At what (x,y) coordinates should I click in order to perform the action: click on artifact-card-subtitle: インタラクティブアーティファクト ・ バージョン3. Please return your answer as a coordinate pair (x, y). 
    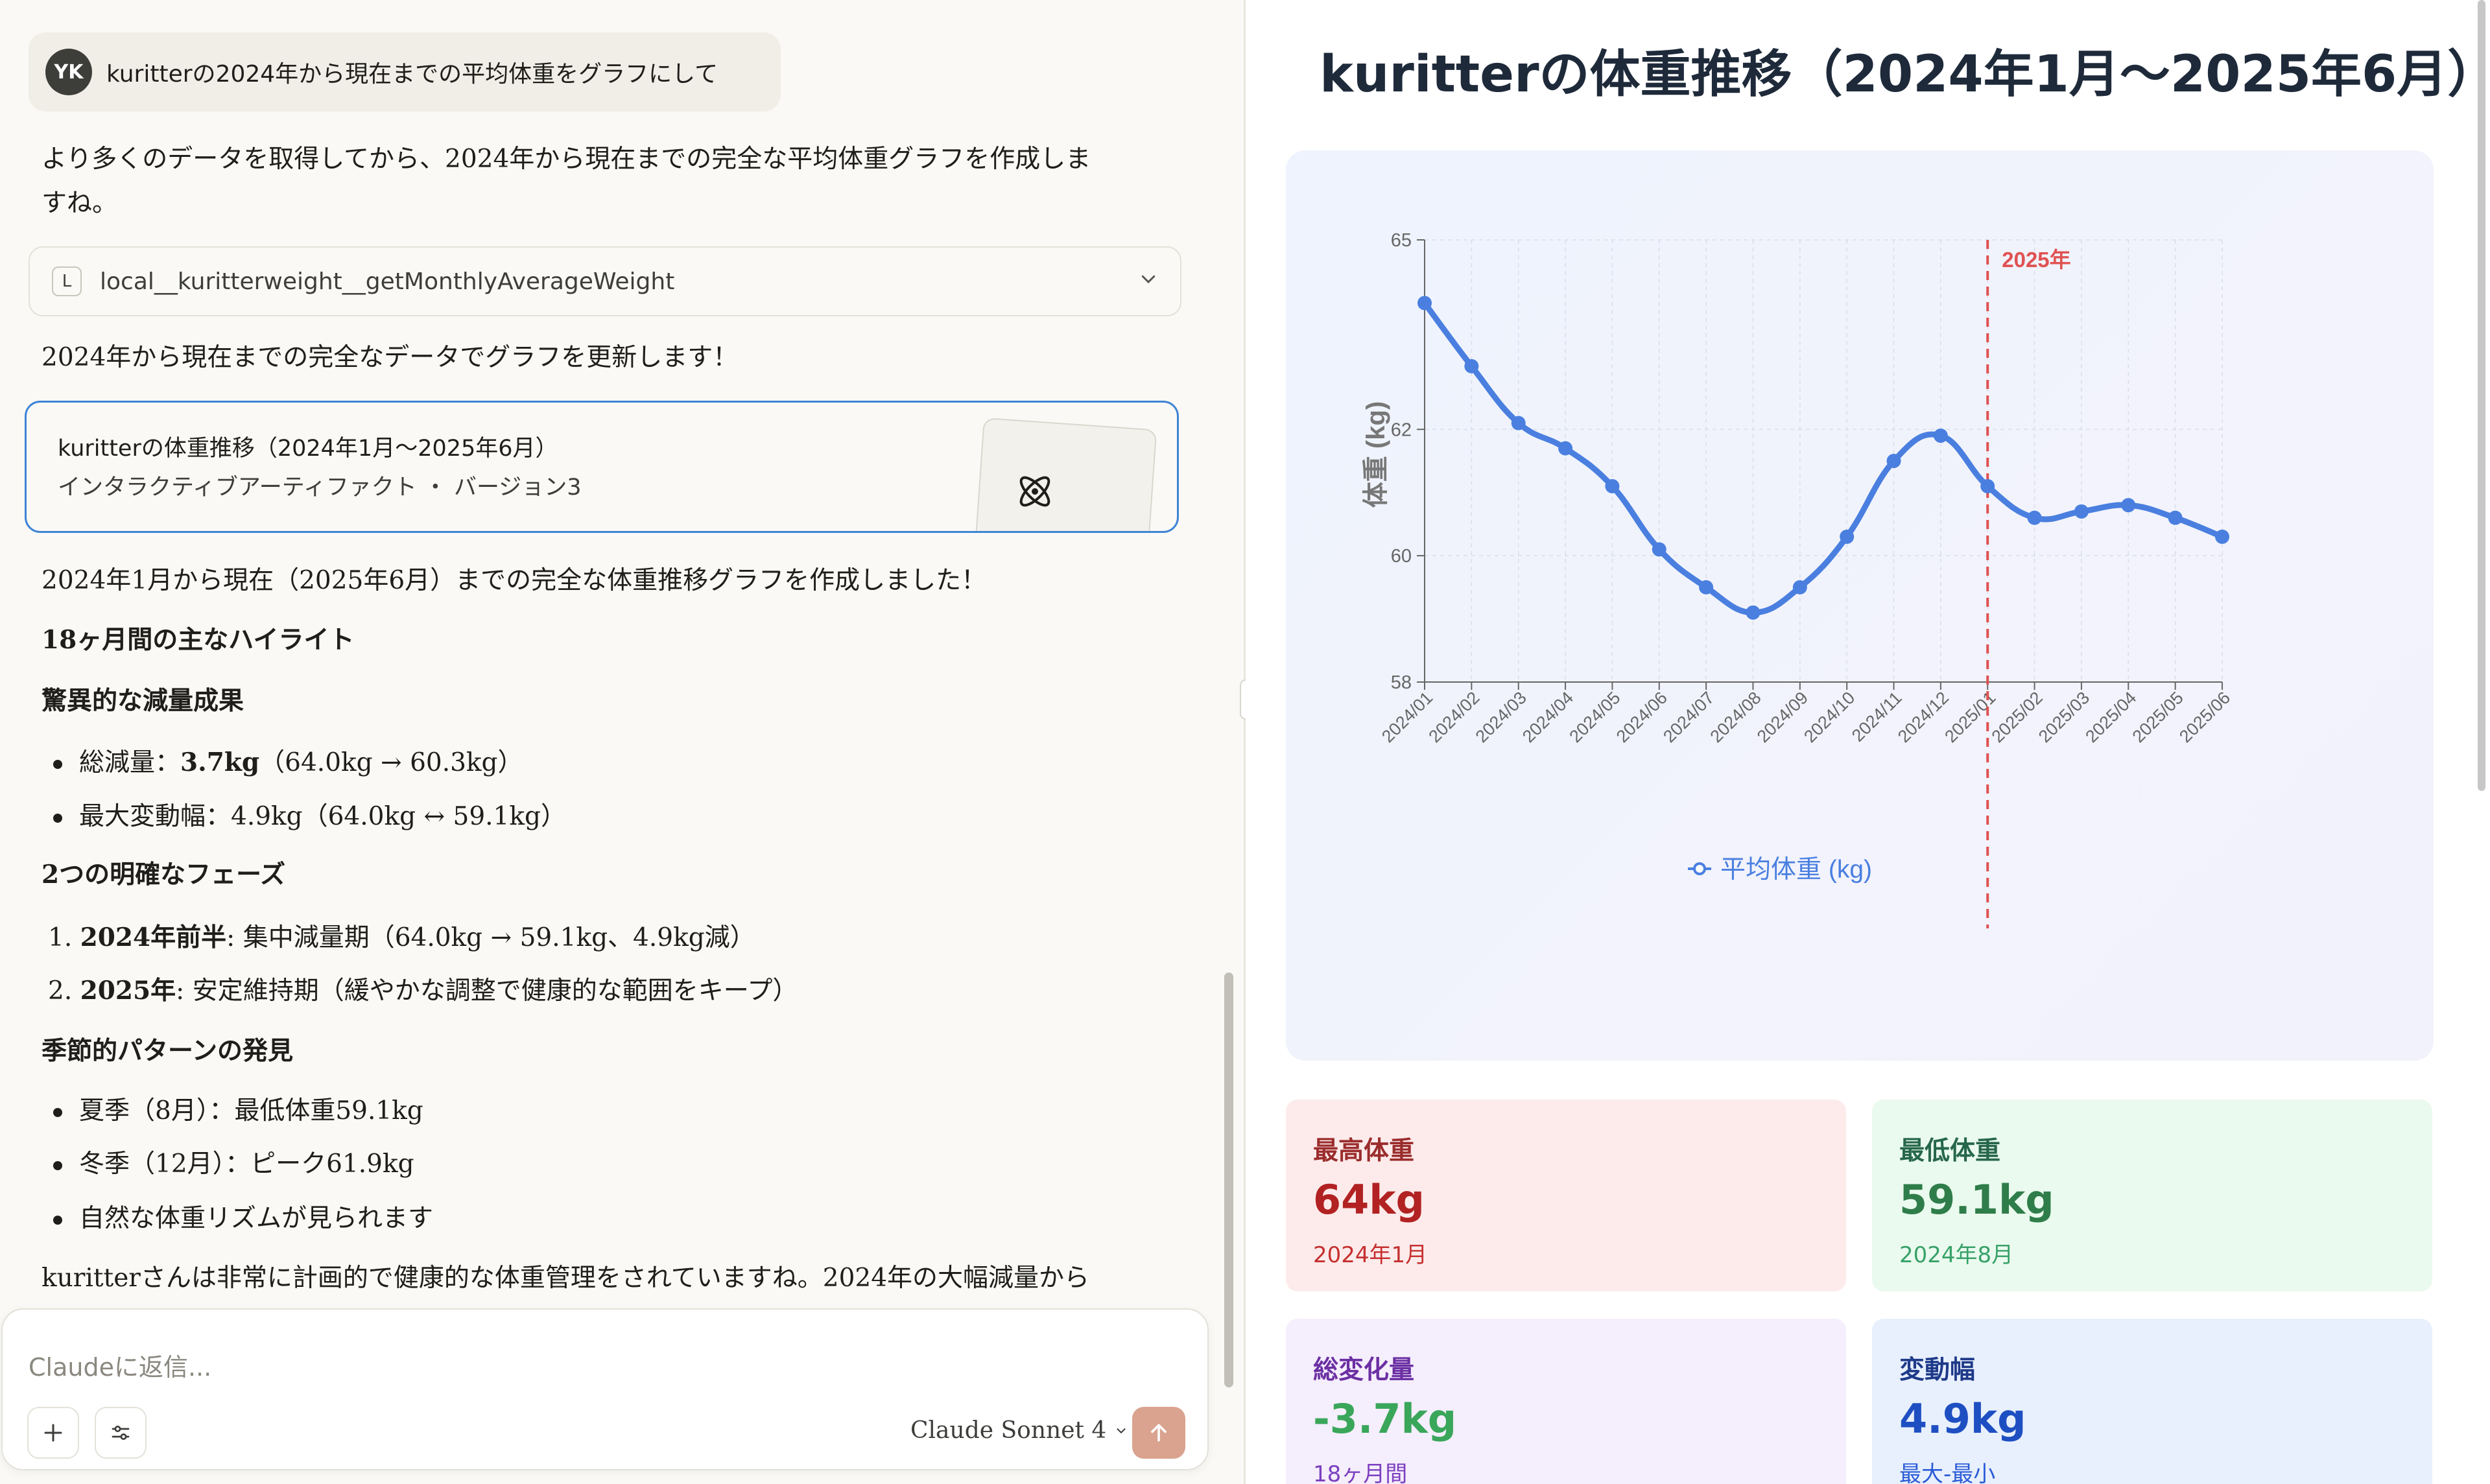
    Looking at the image, I should click on (320, 488).